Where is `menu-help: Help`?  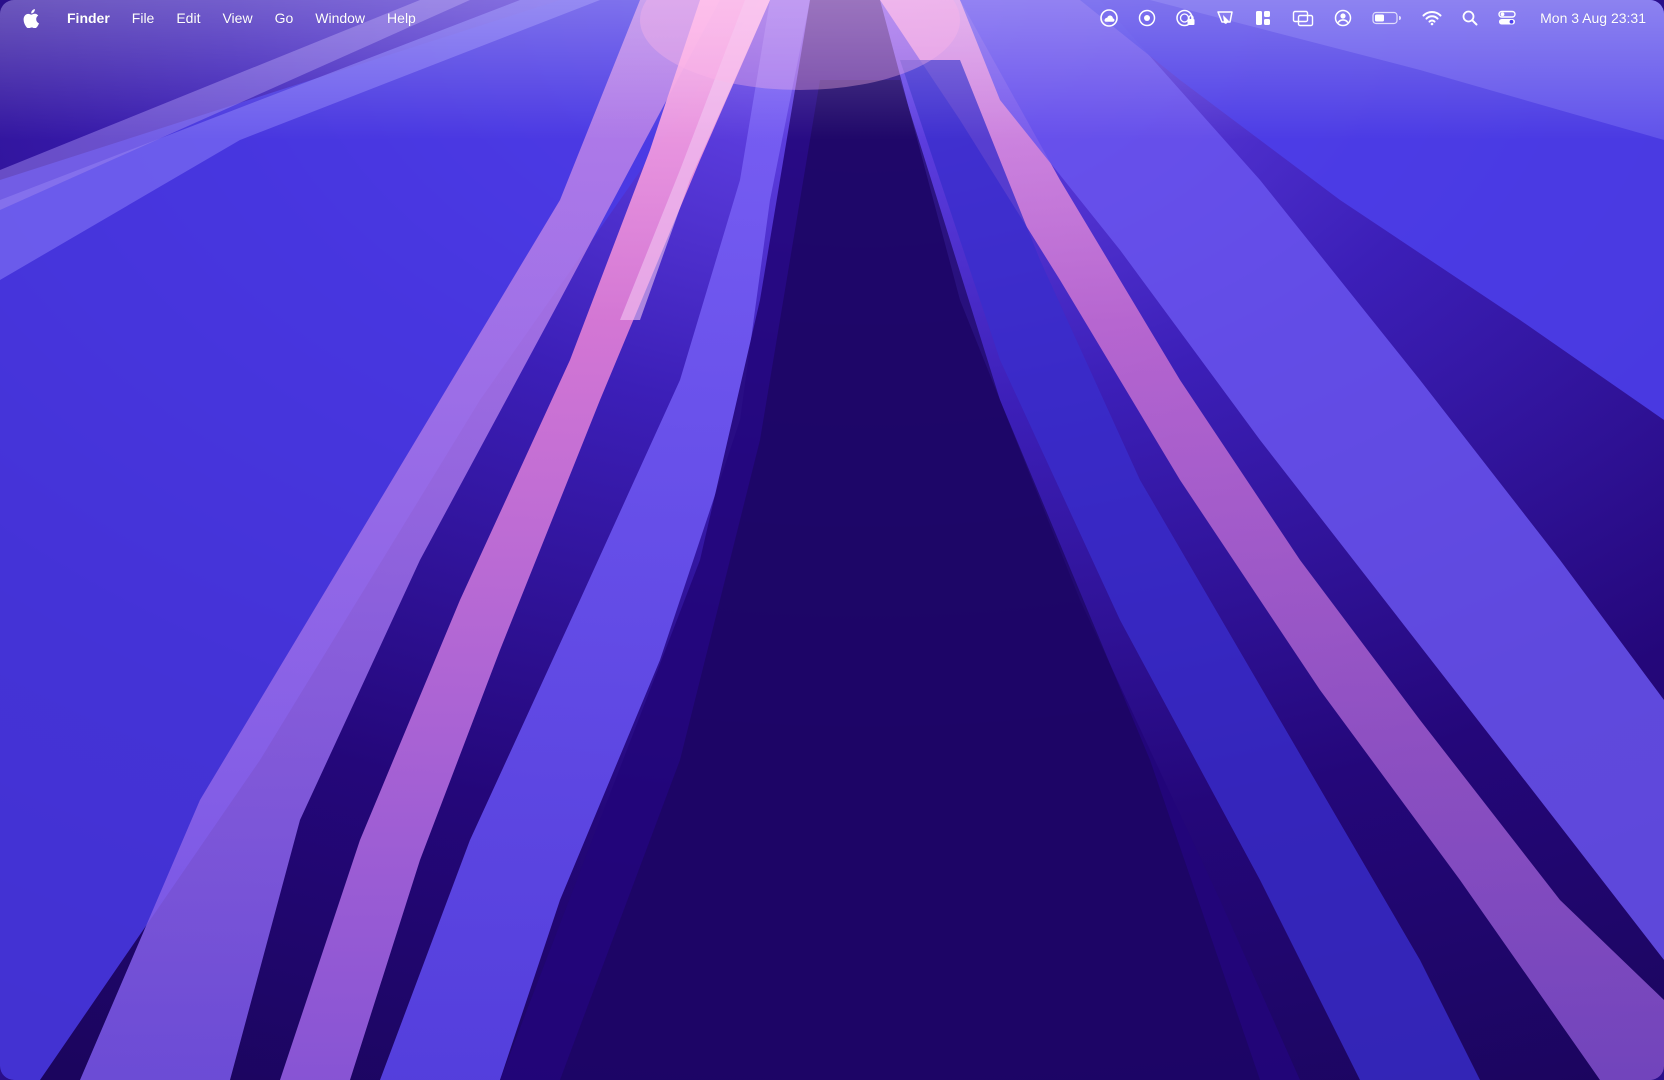 menu-help: Help is located at coordinates (401, 18).